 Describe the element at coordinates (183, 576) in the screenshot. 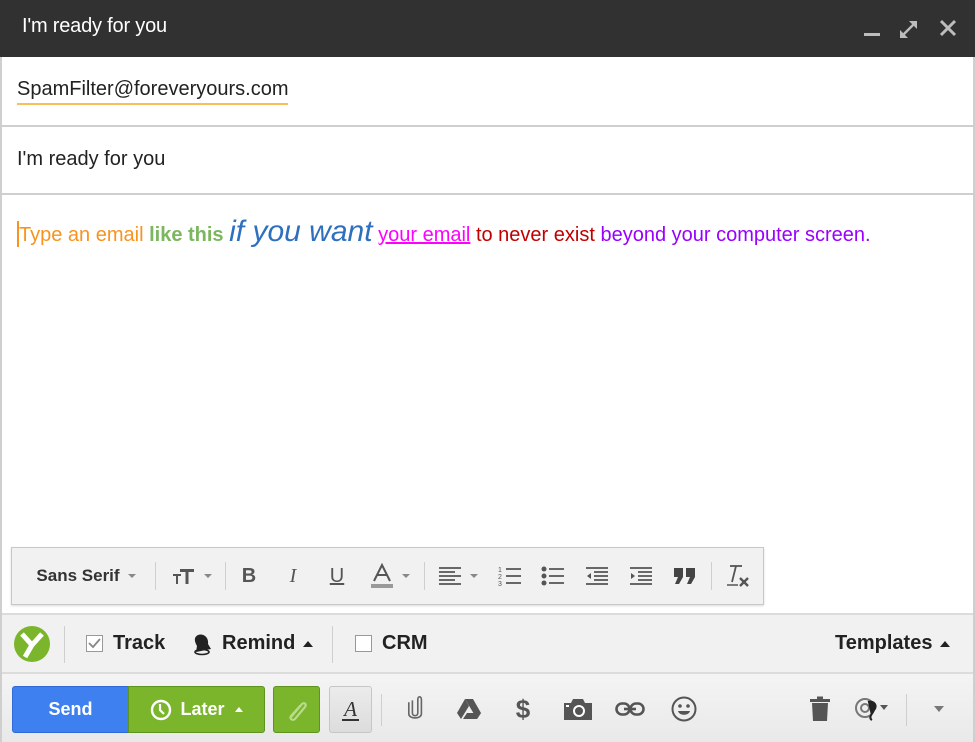

I see `font-size-icon` at that location.